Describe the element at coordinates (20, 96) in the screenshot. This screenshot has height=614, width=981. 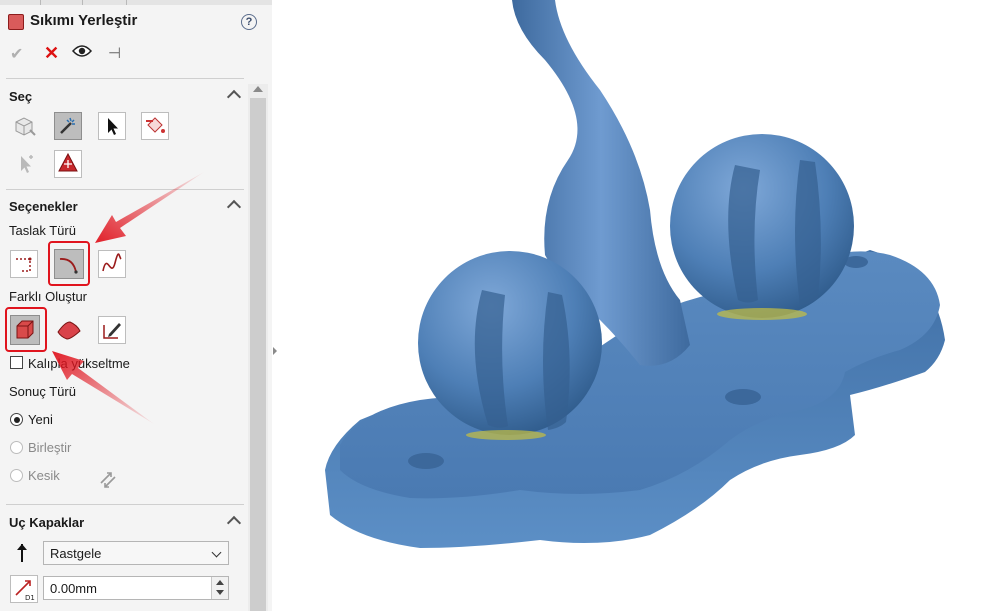
I see `section-select-title: Seç` at that location.